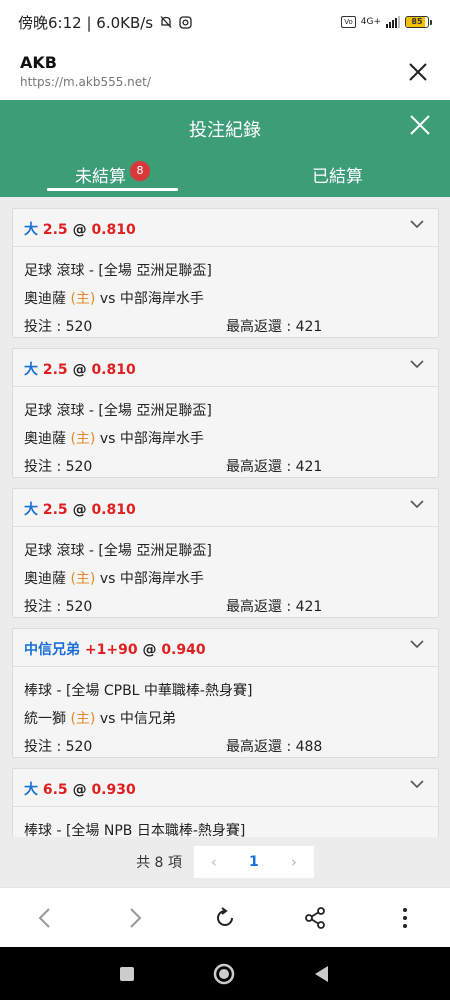  What do you see at coordinates (225, 788) in the screenshot?
I see `bet-card-header: 大 6.5 @ 0.930` at bounding box center [225, 788].